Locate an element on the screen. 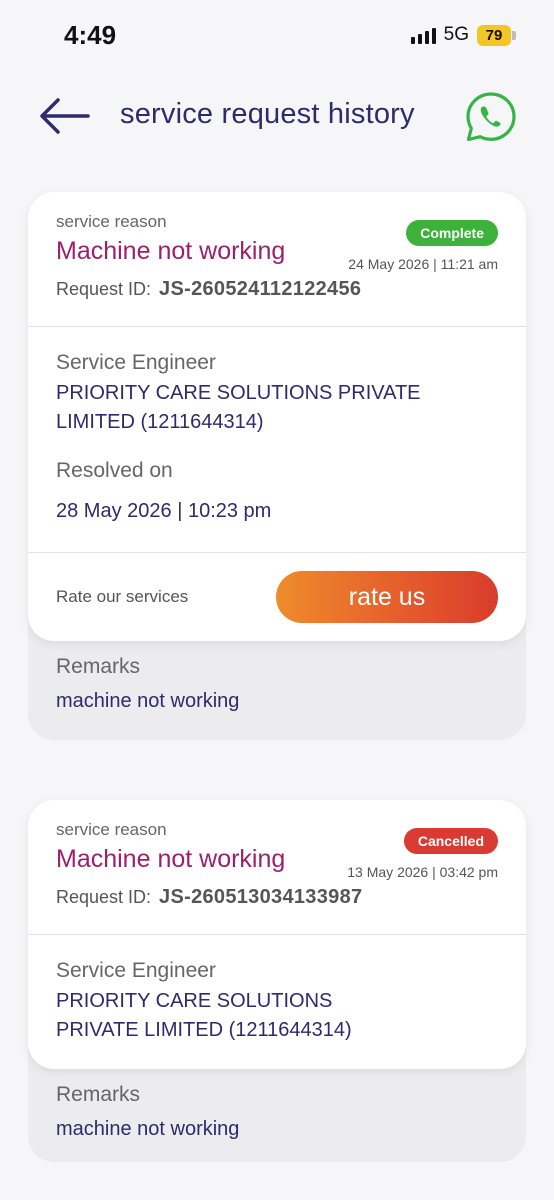 This screenshot has height=1200, width=554. battery-icon: 79 is located at coordinates (496, 35).